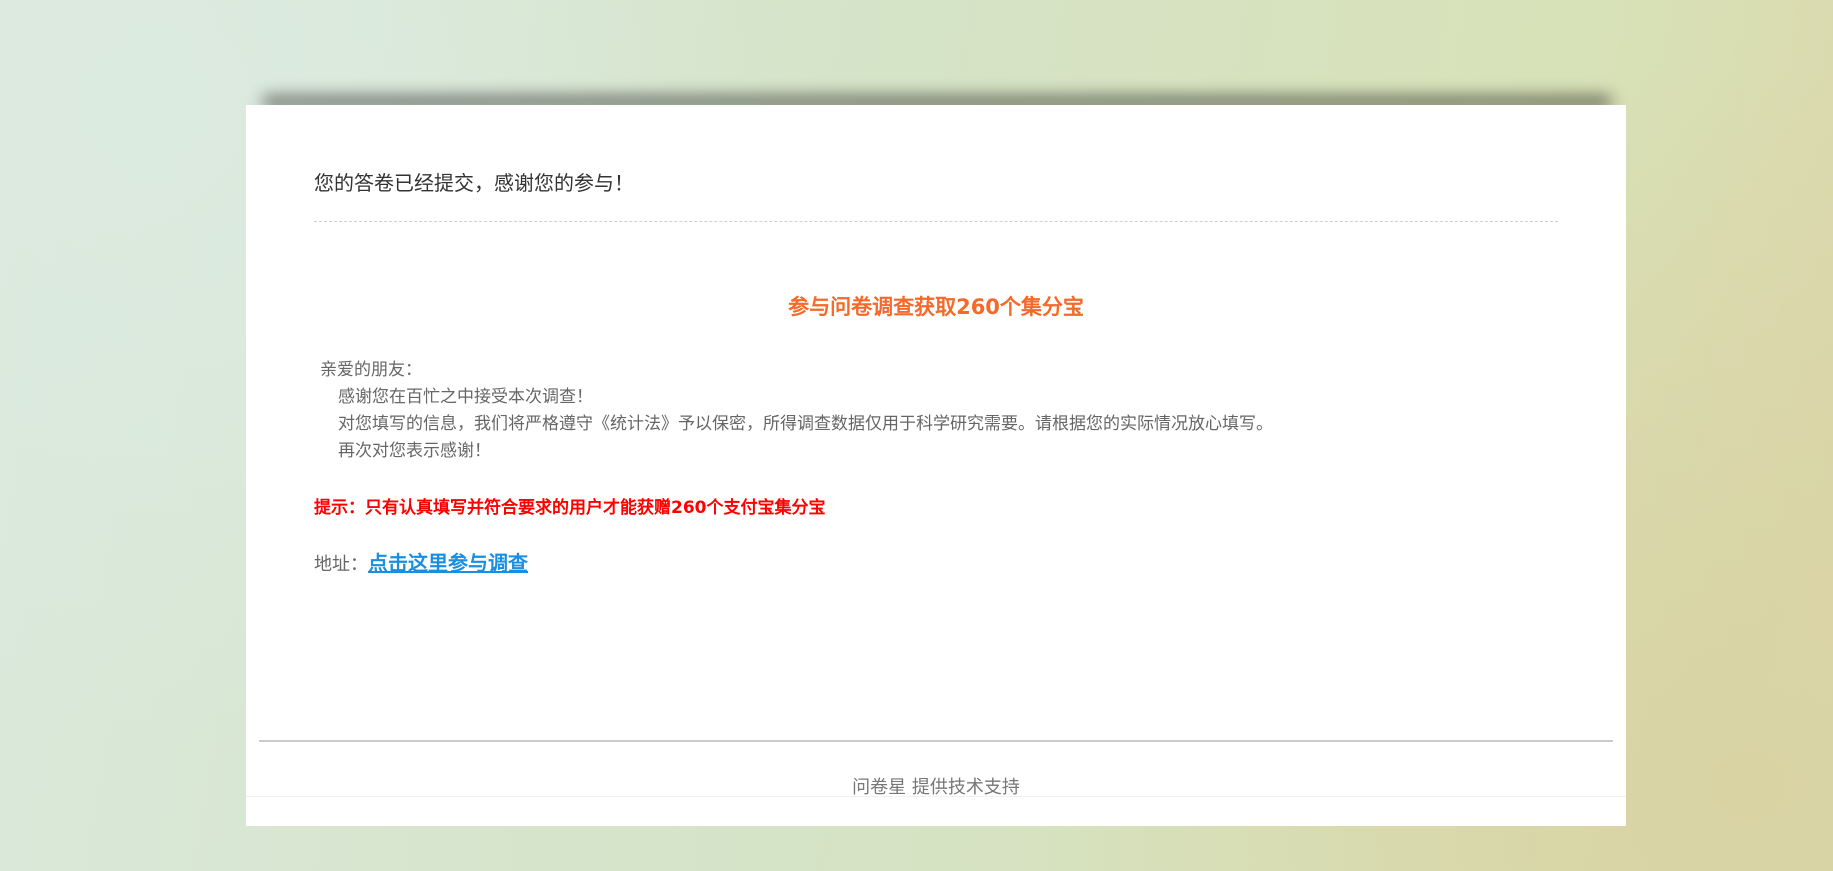 The width and height of the screenshot is (1833, 871). Describe the element at coordinates (448, 563) in the screenshot. I see `survey-link: 点击这里参与调查` at that location.